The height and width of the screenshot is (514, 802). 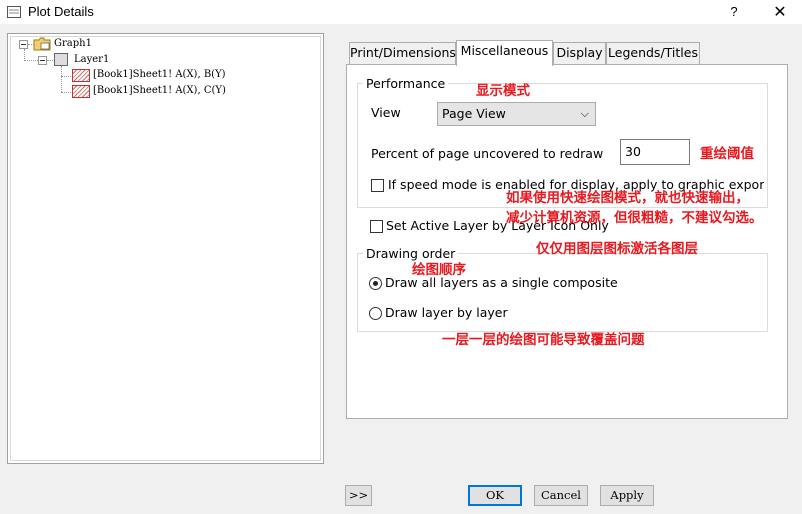 I want to click on annotation-redraw-threshold: 重绘阈值, so click(x=727, y=154).